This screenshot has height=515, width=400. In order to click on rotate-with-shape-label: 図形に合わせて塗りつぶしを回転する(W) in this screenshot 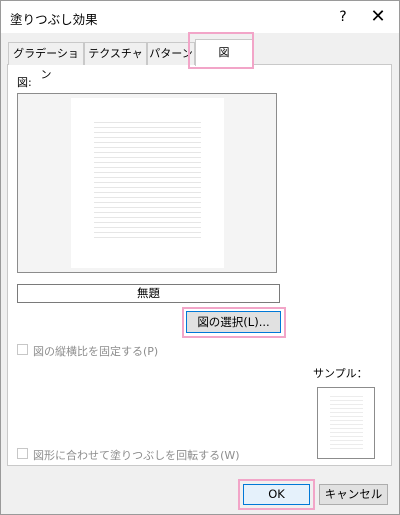, I will do `click(136, 455)`.